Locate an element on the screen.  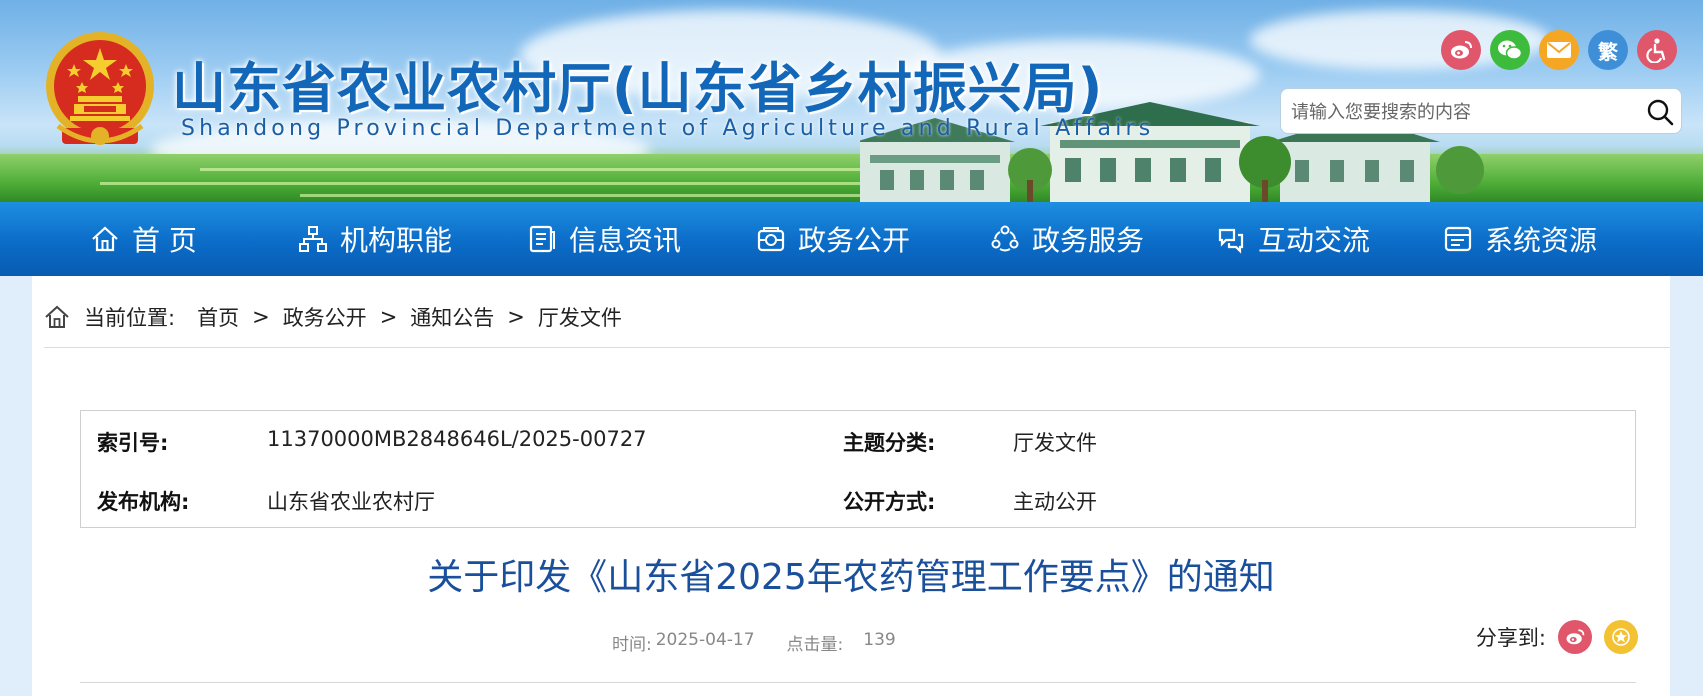
publisher-label: 发布机构: is located at coordinates (143, 502).